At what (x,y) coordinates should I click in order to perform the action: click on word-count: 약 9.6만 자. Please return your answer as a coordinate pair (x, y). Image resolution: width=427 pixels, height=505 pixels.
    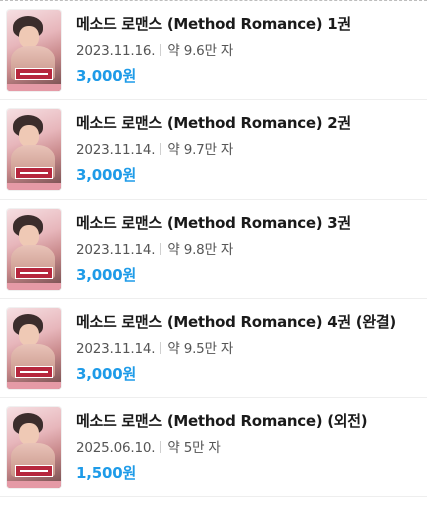
    Looking at the image, I should click on (200, 51).